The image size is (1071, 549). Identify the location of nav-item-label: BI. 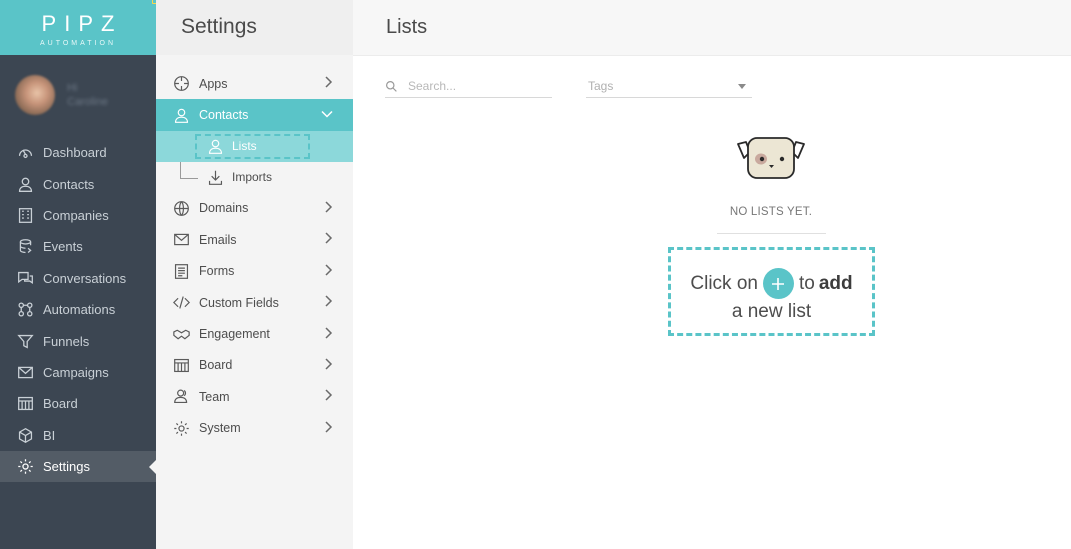
(49, 435).